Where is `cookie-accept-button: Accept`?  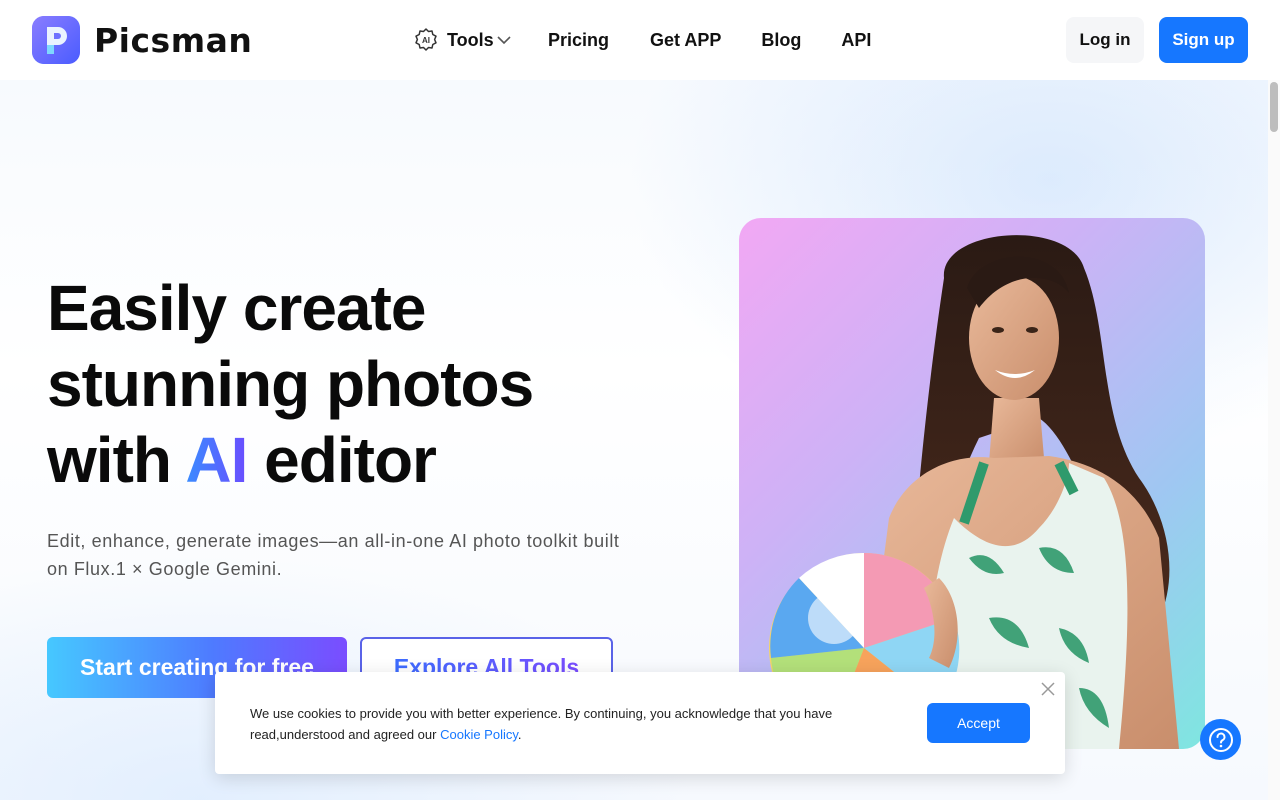
cookie-accept-button: Accept is located at coordinates (978, 723).